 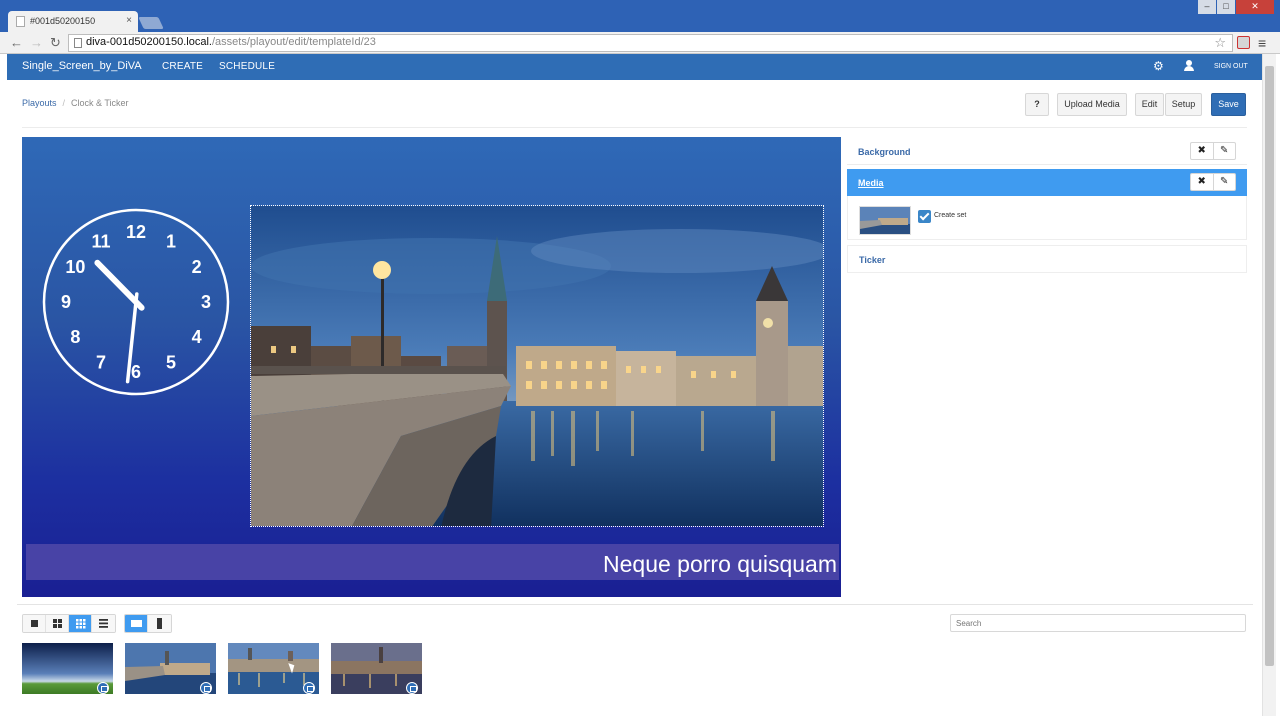 What do you see at coordinates (884, 152) in the screenshot?
I see `zone-background-label: Background` at bounding box center [884, 152].